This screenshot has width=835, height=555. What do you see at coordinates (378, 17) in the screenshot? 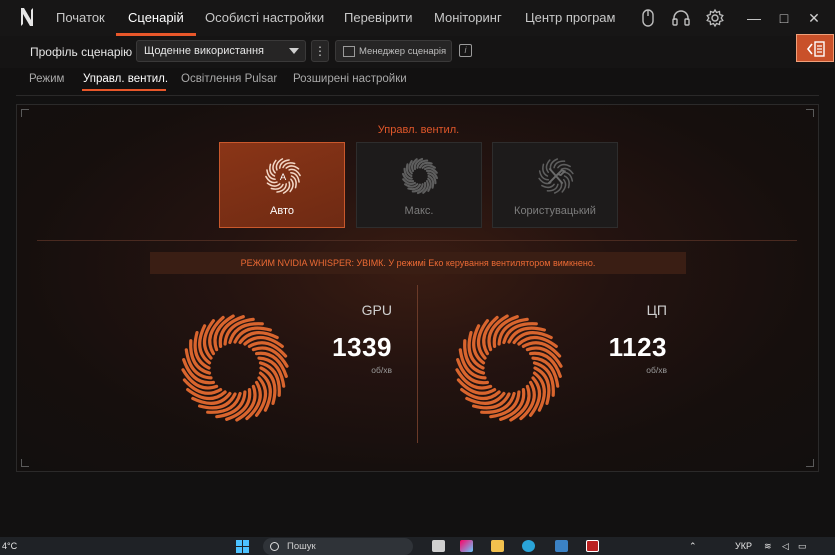
I see `nav-tab-check: Перевірити` at bounding box center [378, 17].